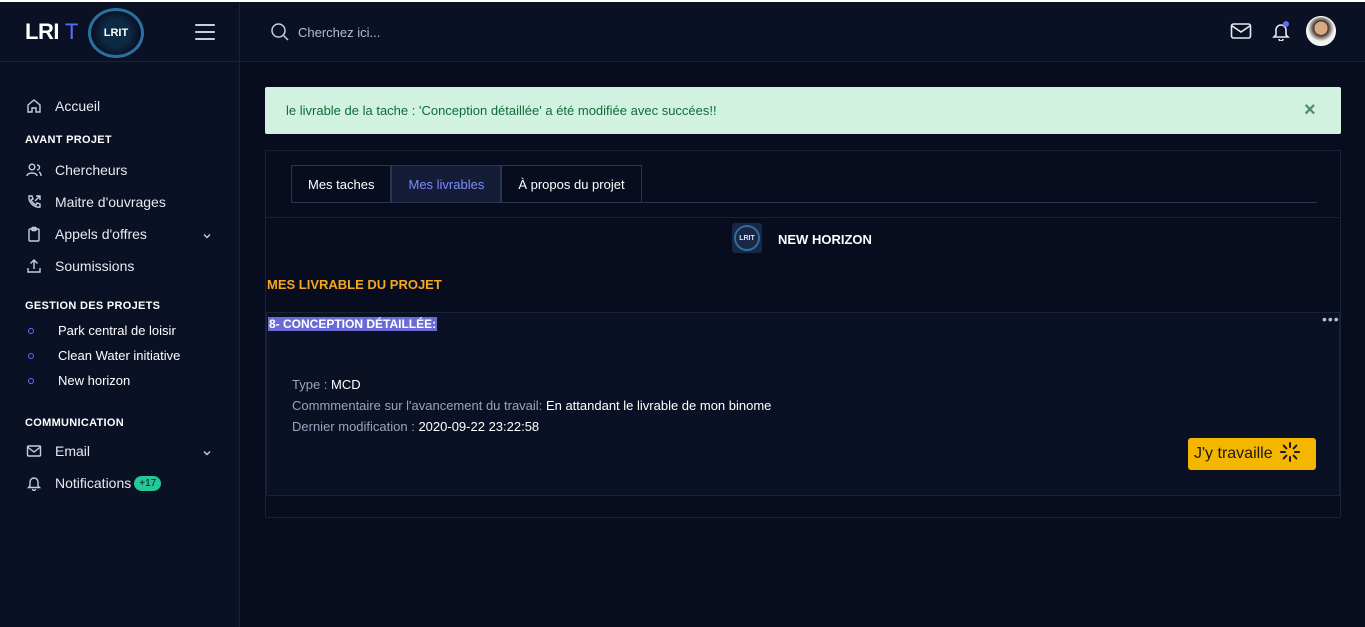  Describe the element at coordinates (803, 217) in the screenshot. I see `card-divider` at that location.